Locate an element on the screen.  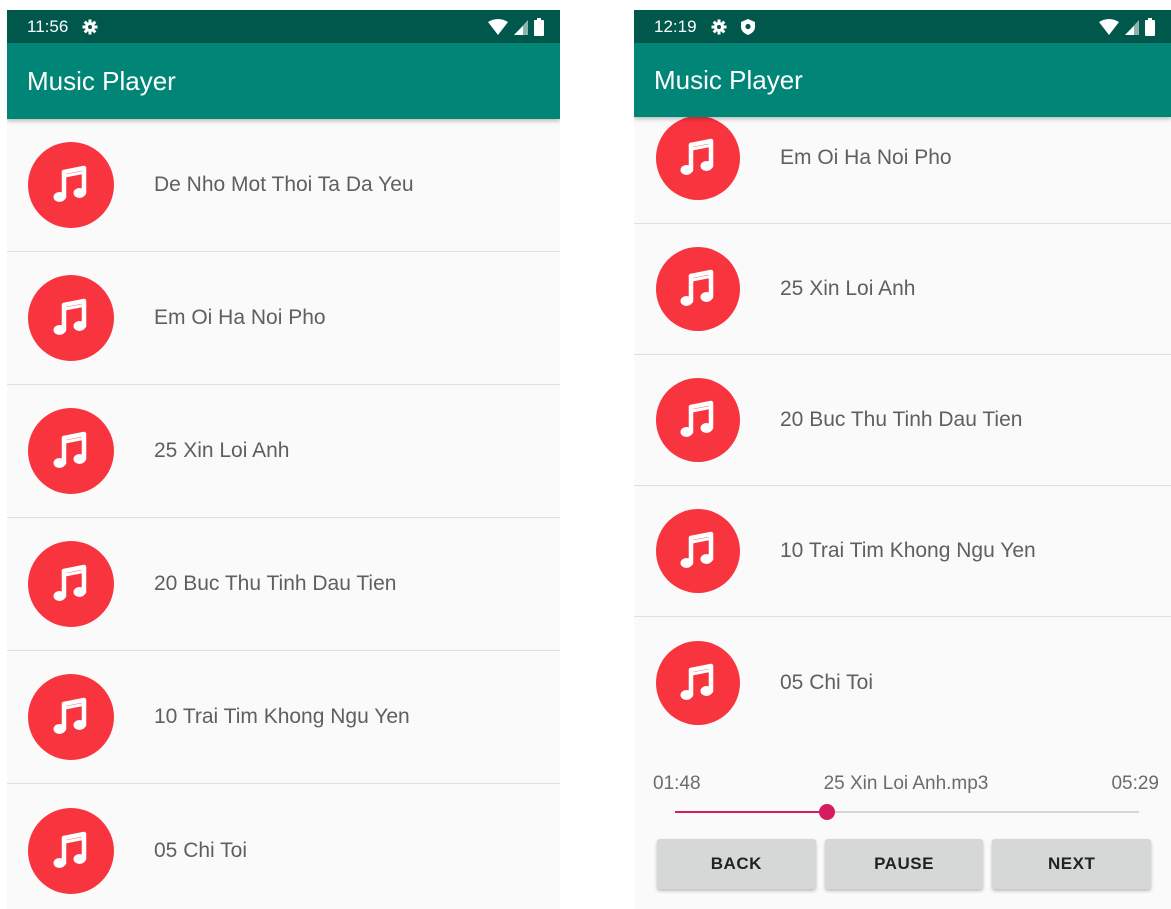
status-time: 12:19 is located at coordinates (675, 26).